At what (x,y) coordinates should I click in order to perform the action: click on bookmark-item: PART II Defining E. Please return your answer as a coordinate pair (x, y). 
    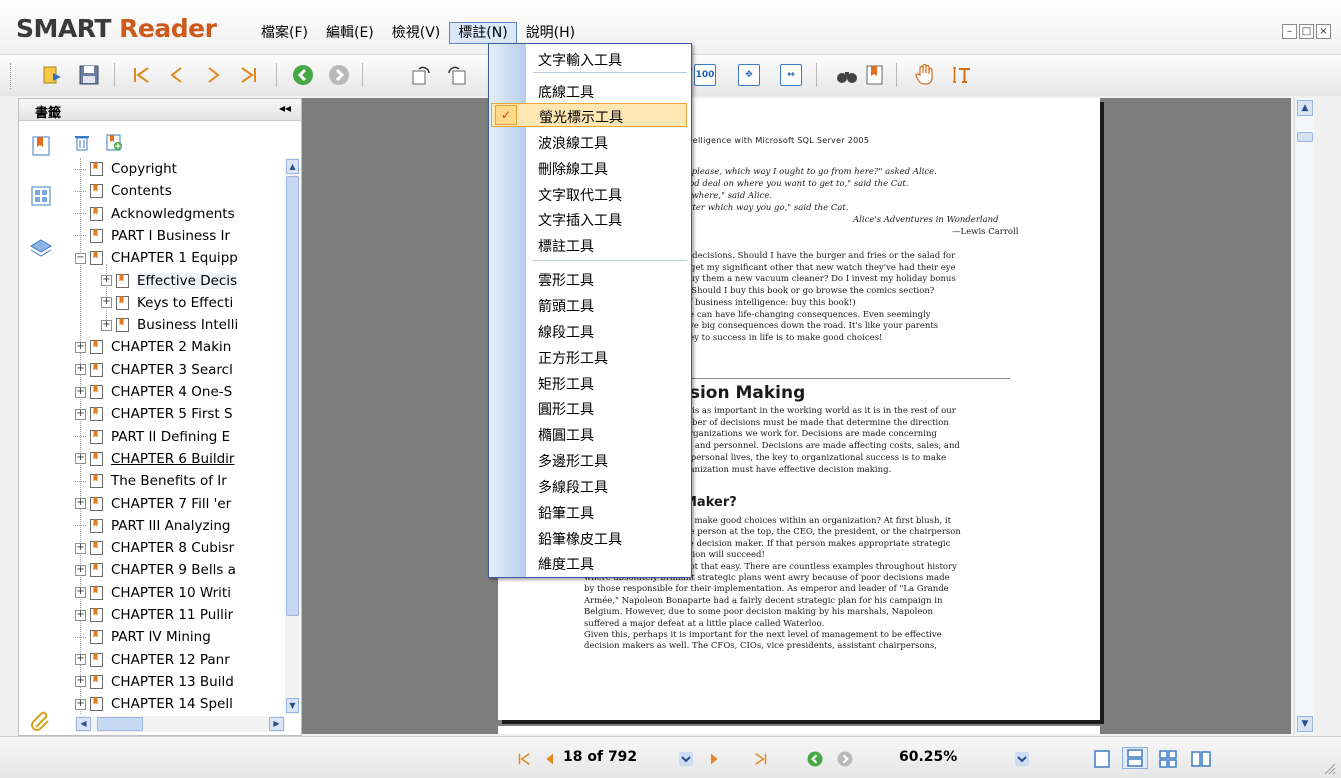
    Looking at the image, I should click on (152, 437).